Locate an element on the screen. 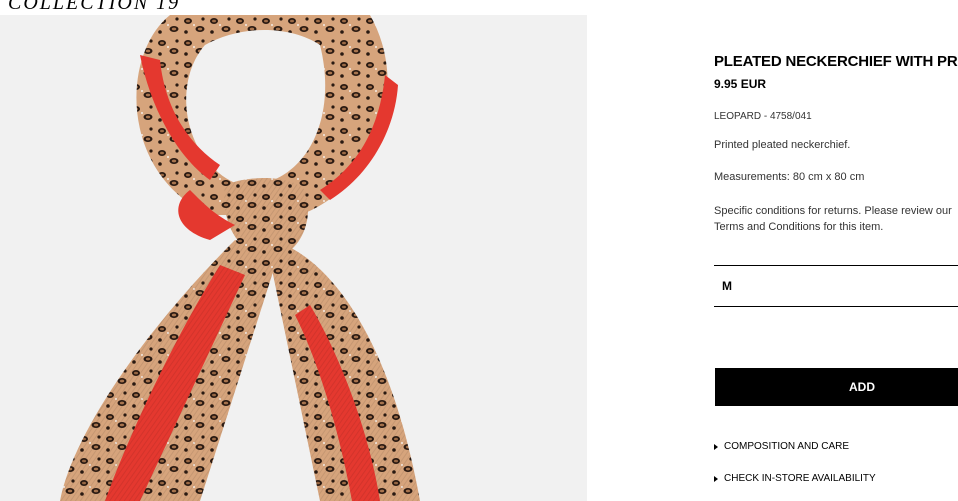 The width and height of the screenshot is (958, 501). product-price: 9.95 EUR is located at coordinates (740, 84).